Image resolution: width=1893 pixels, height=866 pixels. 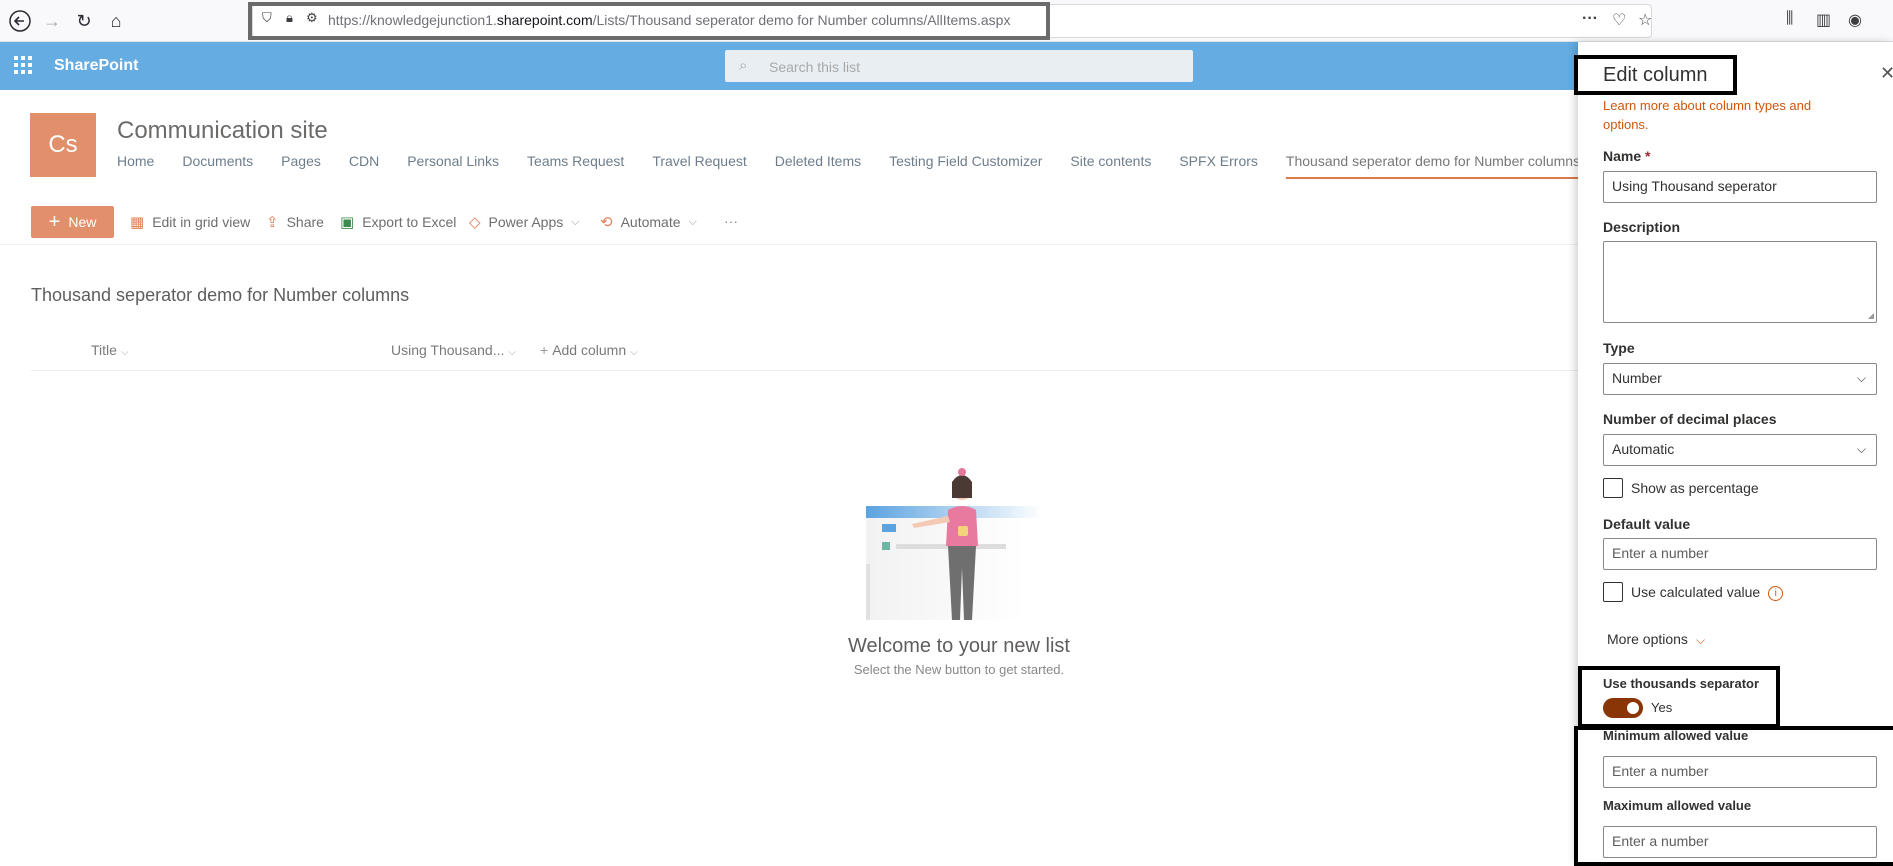 What do you see at coordinates (1696, 592) in the screenshot?
I see `use-calculated-text: Use calculated value` at bounding box center [1696, 592].